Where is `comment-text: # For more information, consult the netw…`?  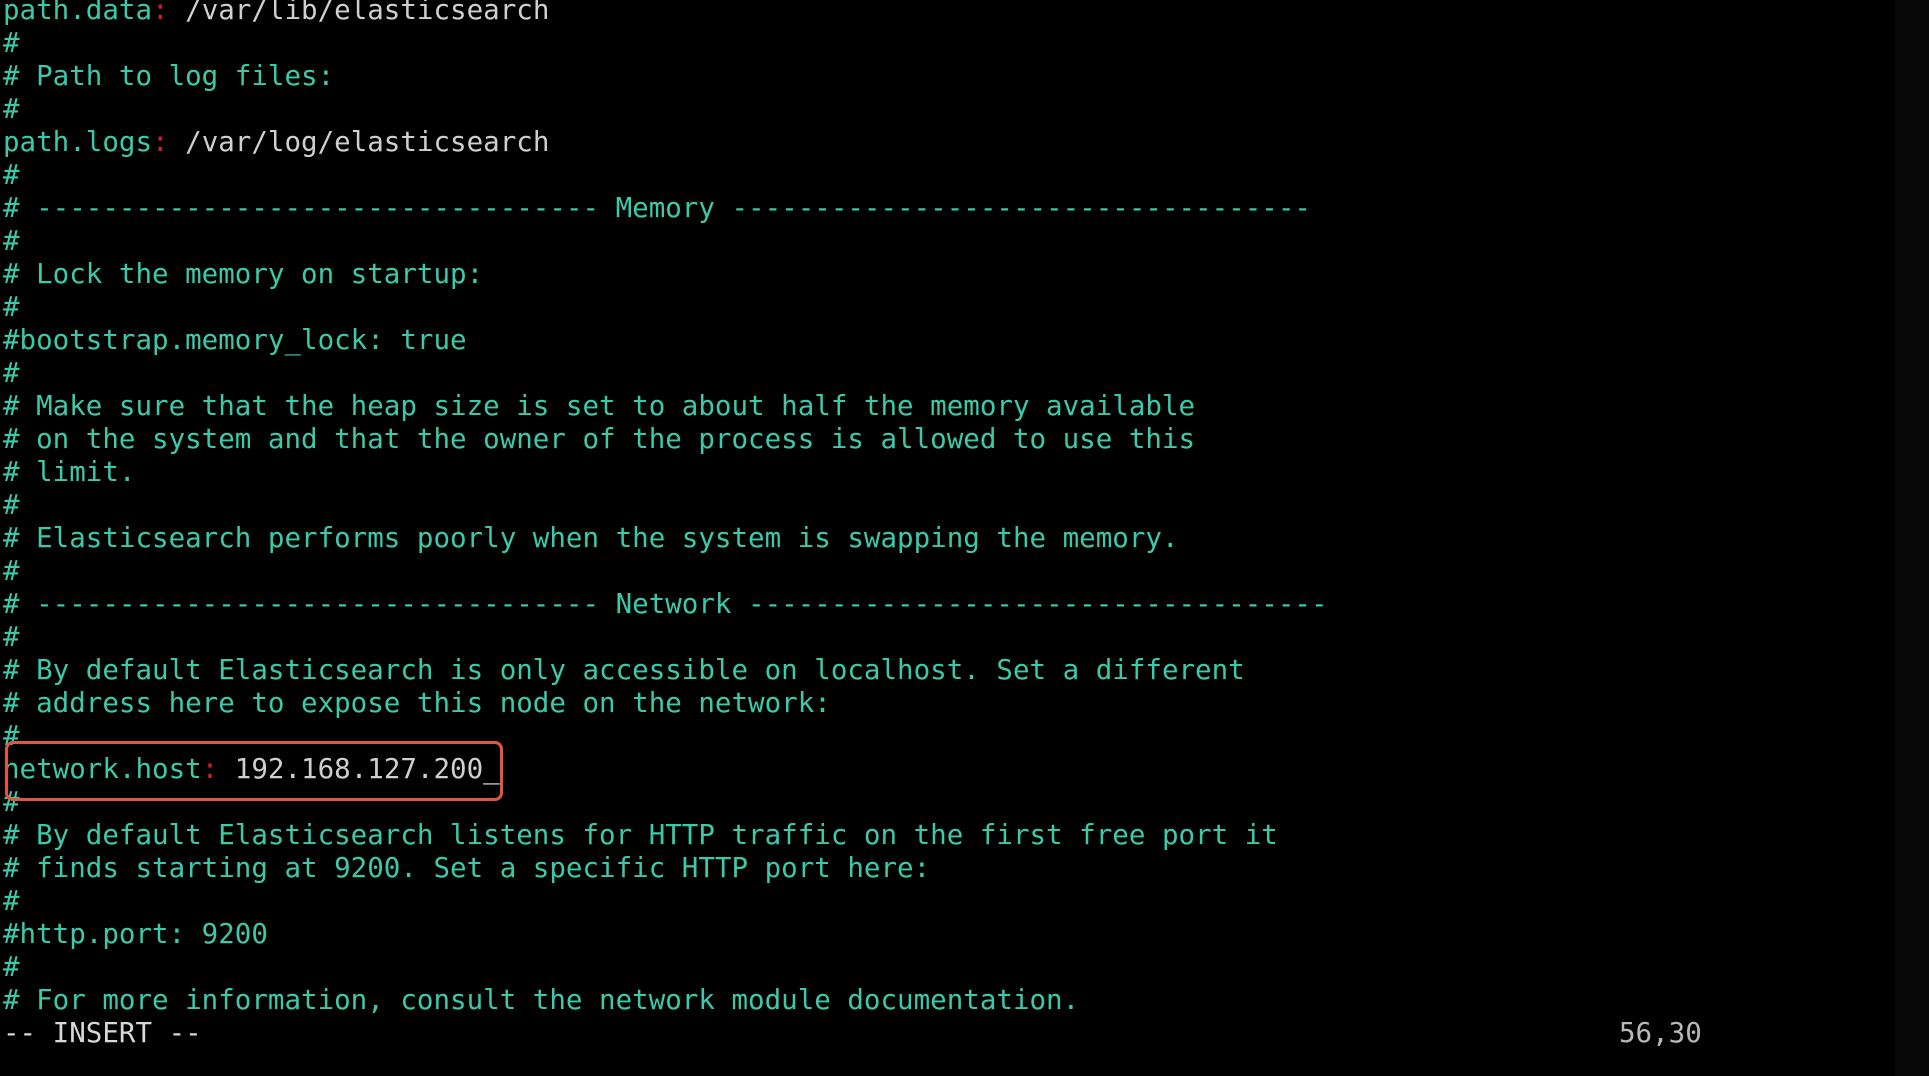
comment-text: # For more information, consult the netw… is located at coordinates (541, 1000).